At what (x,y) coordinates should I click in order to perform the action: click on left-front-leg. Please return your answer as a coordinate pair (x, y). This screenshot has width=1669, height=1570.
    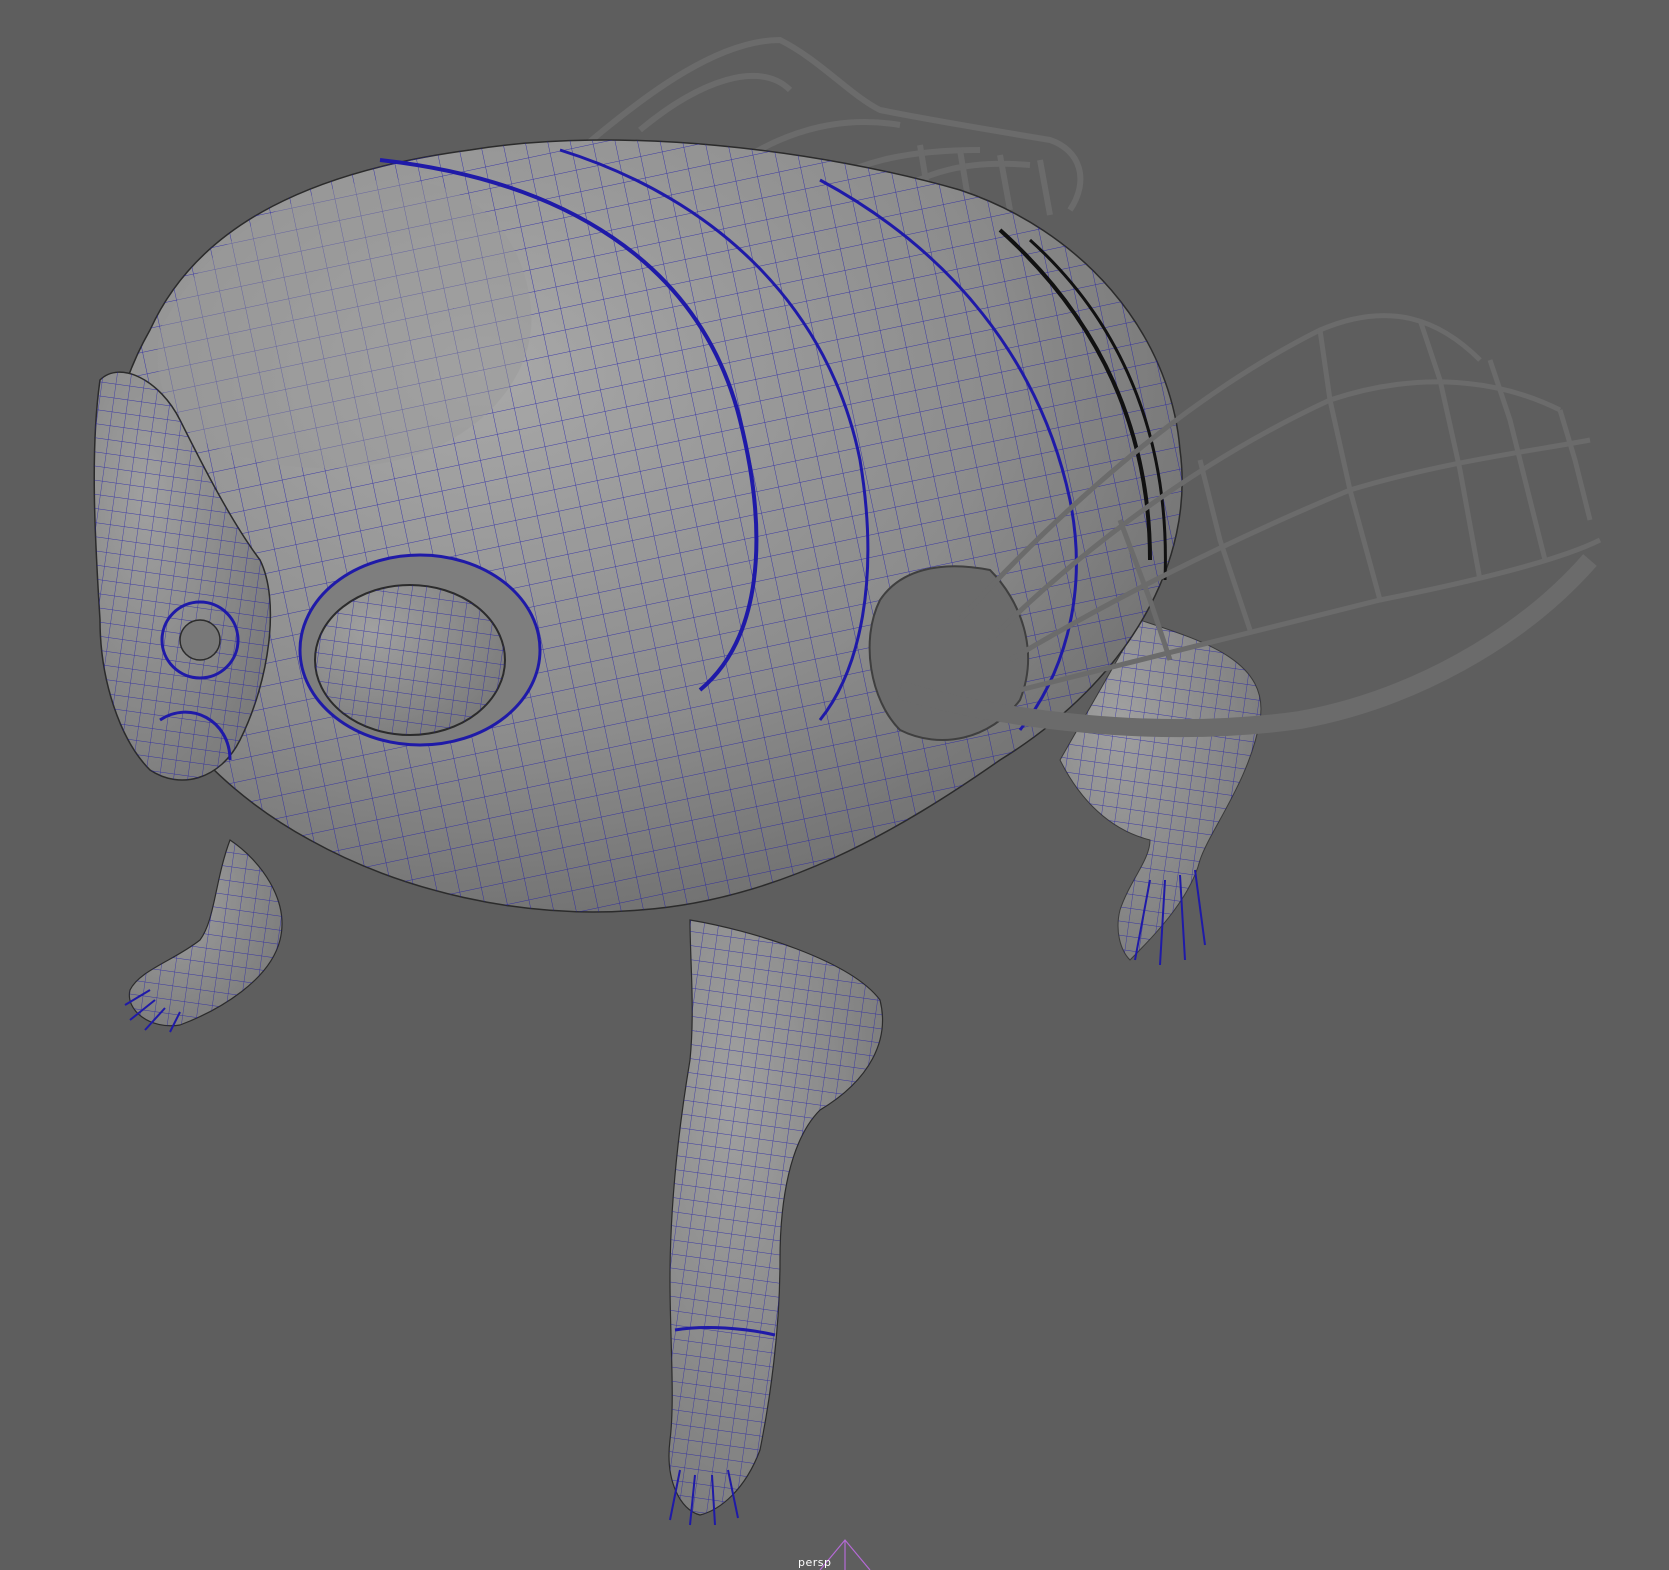
    Looking at the image, I should click on (203, 936).